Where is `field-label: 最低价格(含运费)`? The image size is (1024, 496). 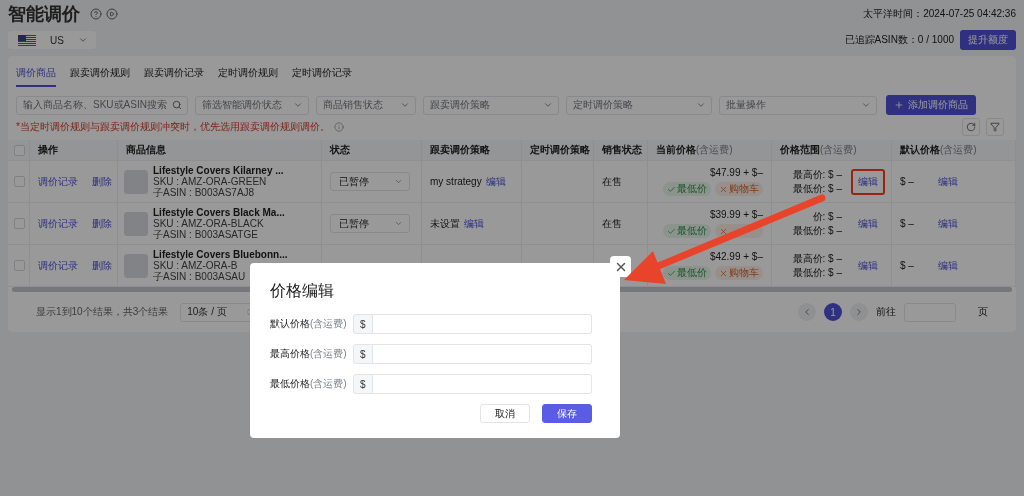
field-label: 最低价格(含运费) is located at coordinates (308, 384).